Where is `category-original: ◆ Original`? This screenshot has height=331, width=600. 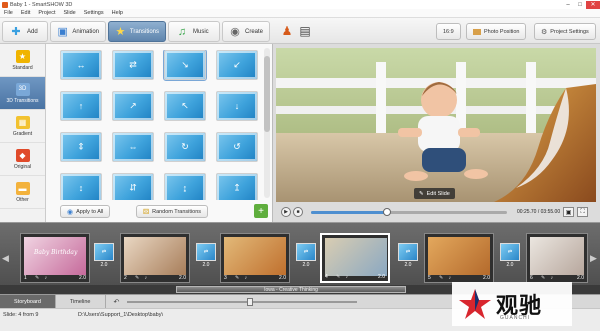 category-original: ◆ Original is located at coordinates (22, 159).